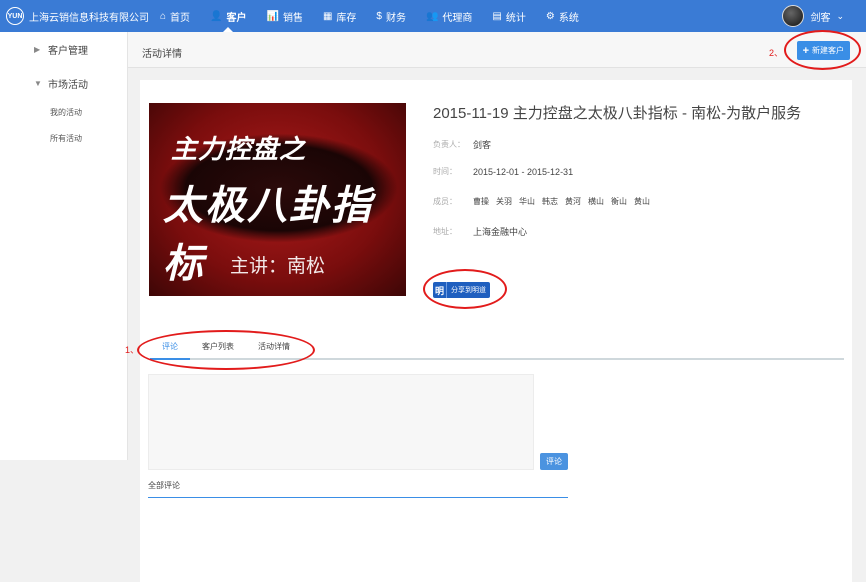  Describe the element at coordinates (523, 171) in the screenshot. I see `time-value: 2015-12-01 - 2015-12-31` at that location.